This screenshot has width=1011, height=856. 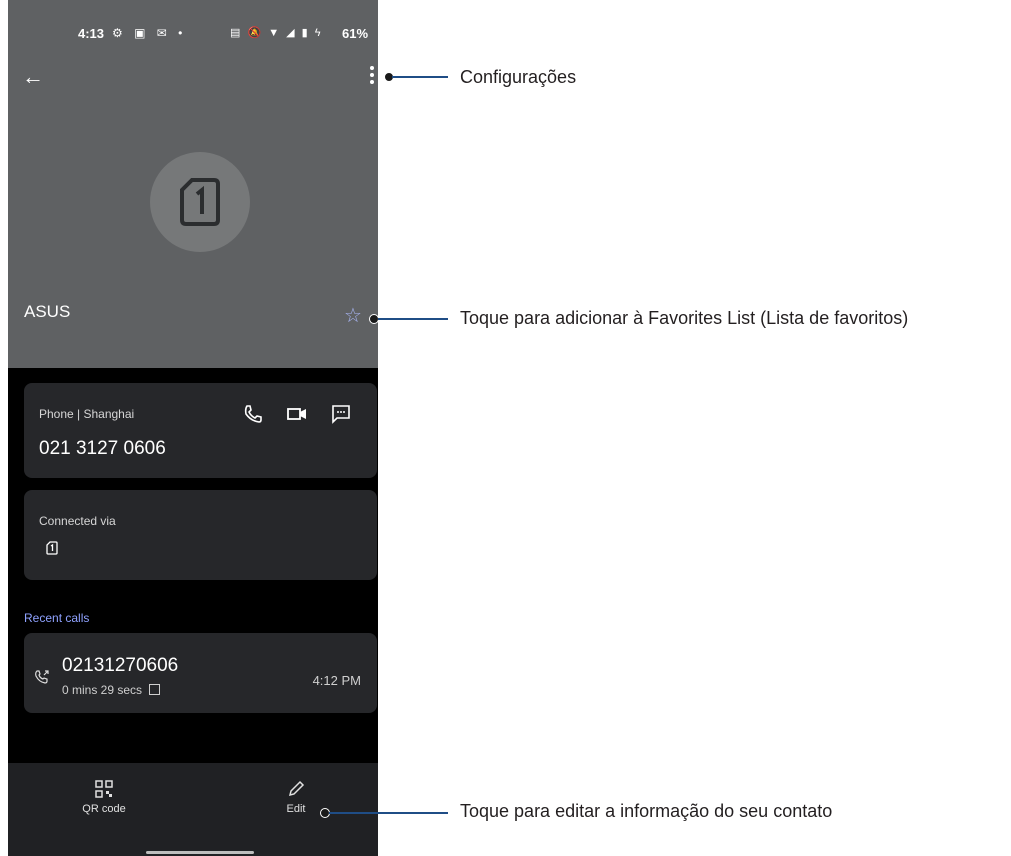 I want to click on qr-code-button: QR code, so click(x=104, y=797).